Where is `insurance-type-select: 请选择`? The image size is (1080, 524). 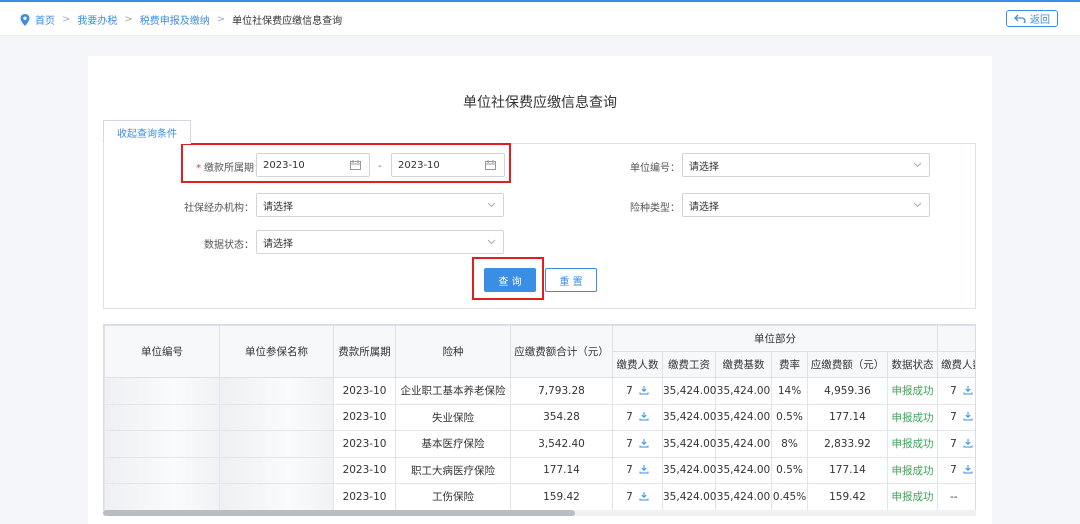
insurance-type-select: 请选择 is located at coordinates (806, 205).